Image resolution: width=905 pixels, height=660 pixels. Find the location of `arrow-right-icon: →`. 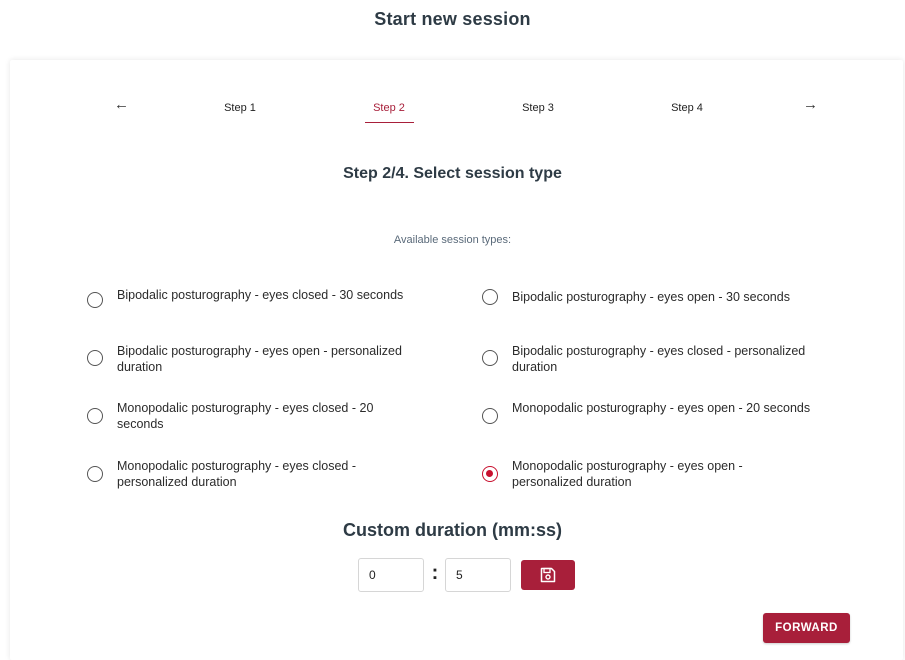

arrow-right-icon: → is located at coordinates (810, 104).